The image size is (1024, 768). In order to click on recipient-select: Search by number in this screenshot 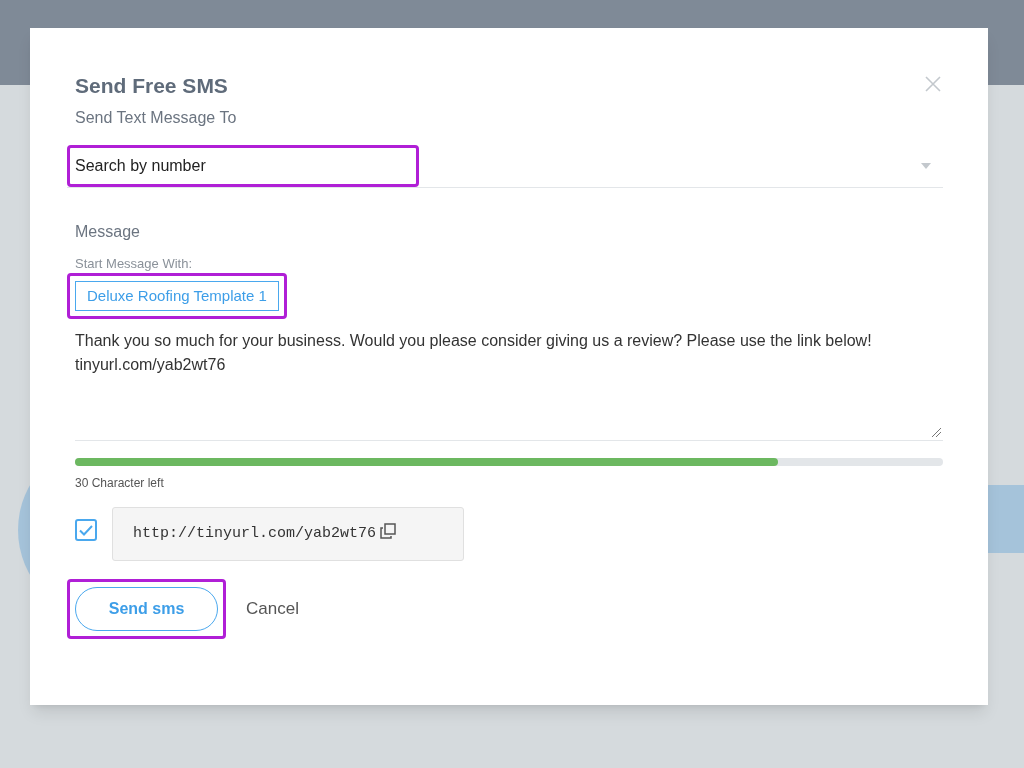, I will do `click(505, 166)`.